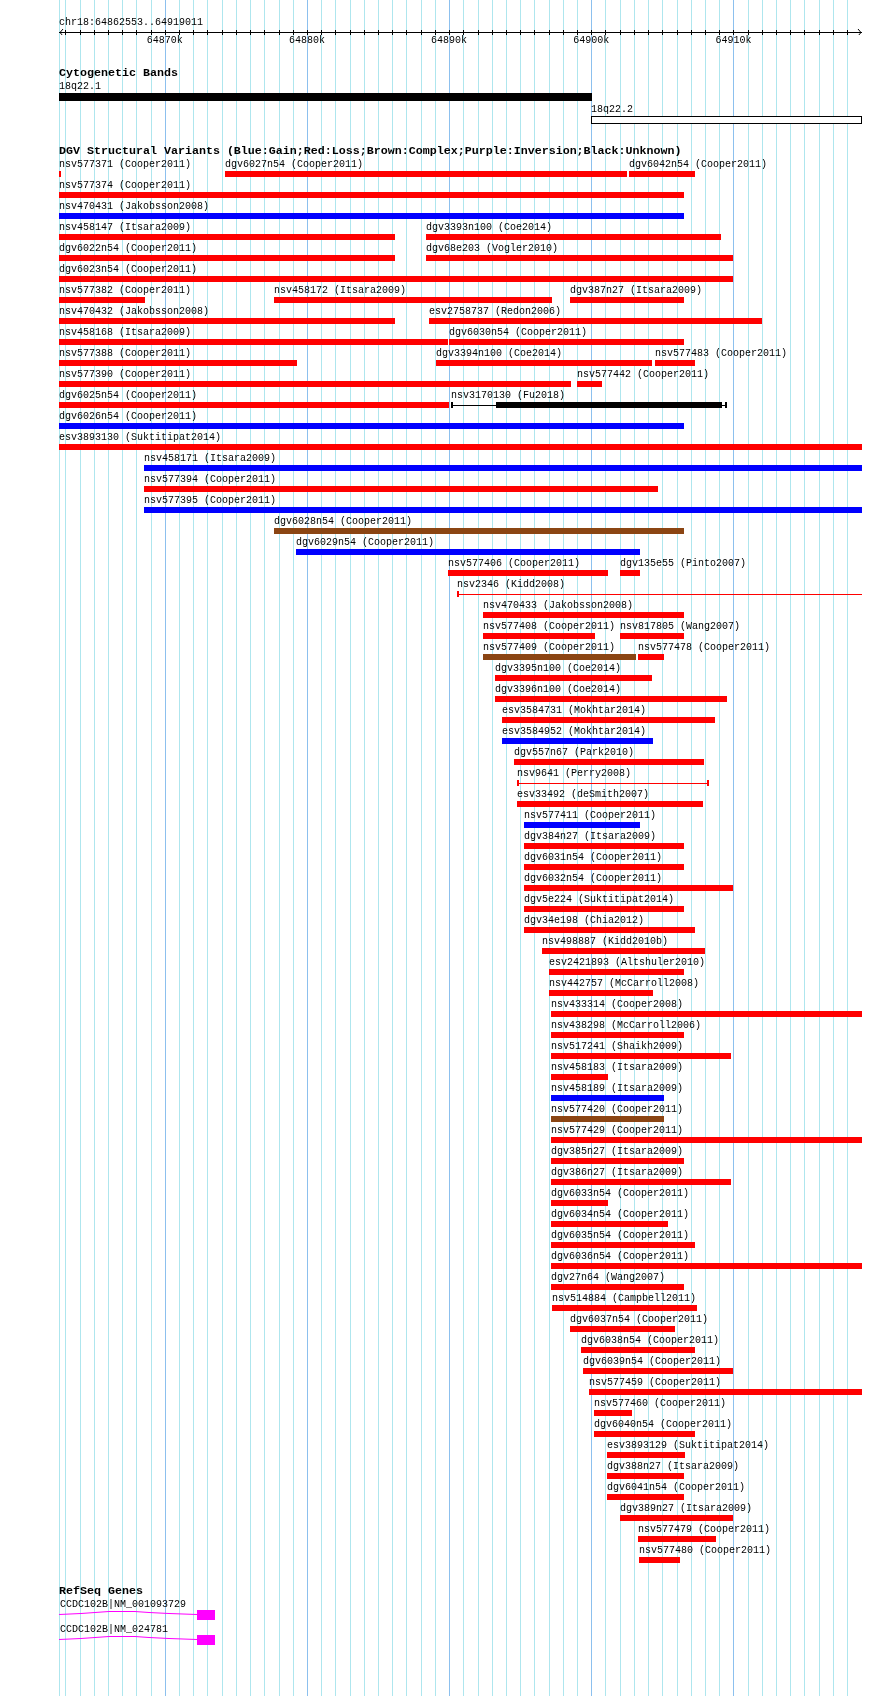 Image resolution: width=890 pixels, height=1696 pixels. Describe the element at coordinates (583, 795) in the screenshot. I see `variant-label: esv33492 (deSmith2007)` at that location.